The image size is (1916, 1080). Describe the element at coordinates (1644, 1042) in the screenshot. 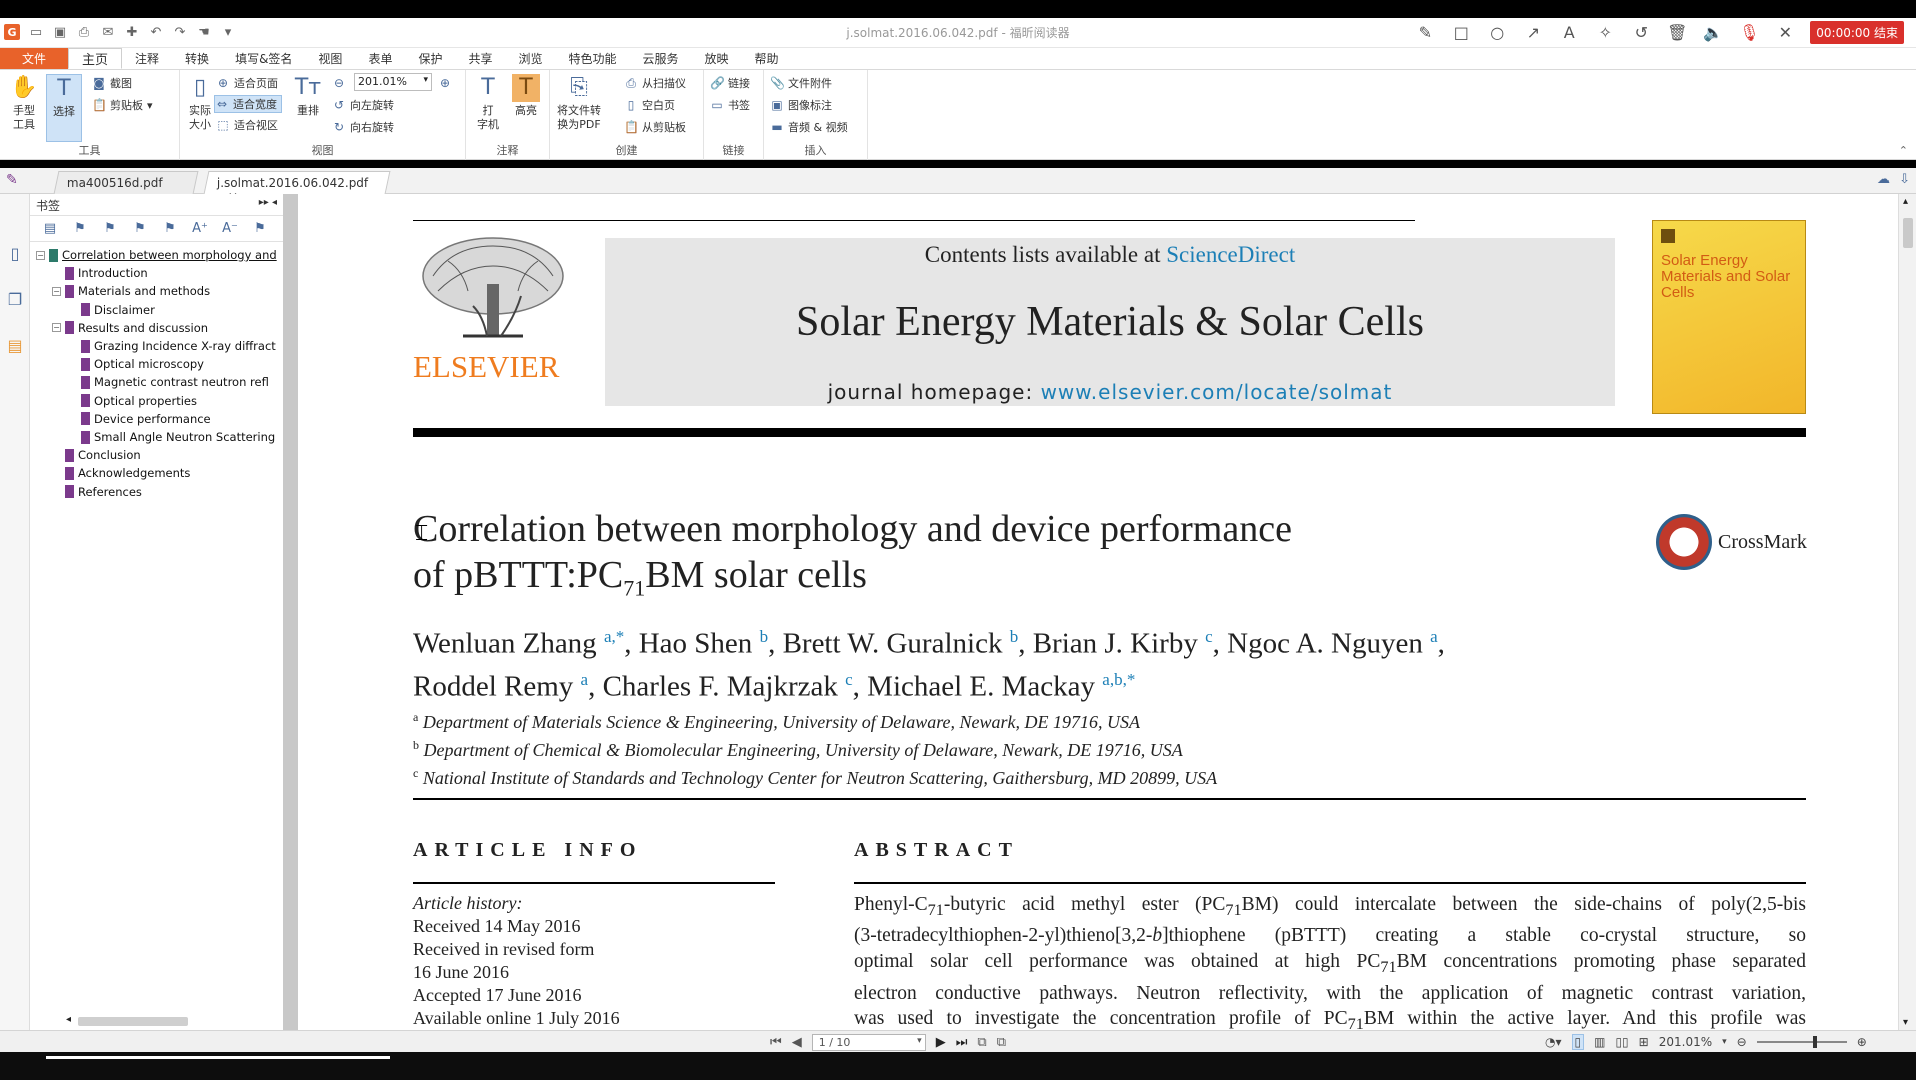

I see `continuous-facing-icon: ⊞` at that location.